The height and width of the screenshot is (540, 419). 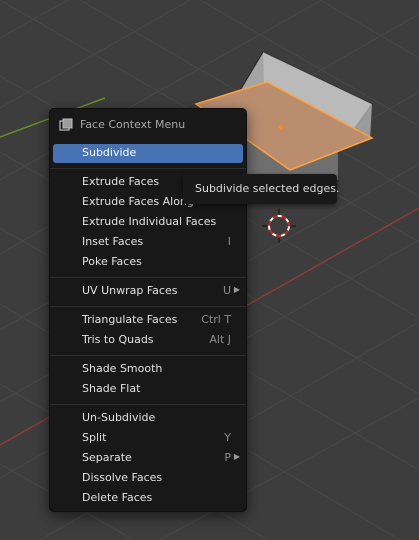 I want to click on menu-item-label: Separate, so click(x=107, y=457).